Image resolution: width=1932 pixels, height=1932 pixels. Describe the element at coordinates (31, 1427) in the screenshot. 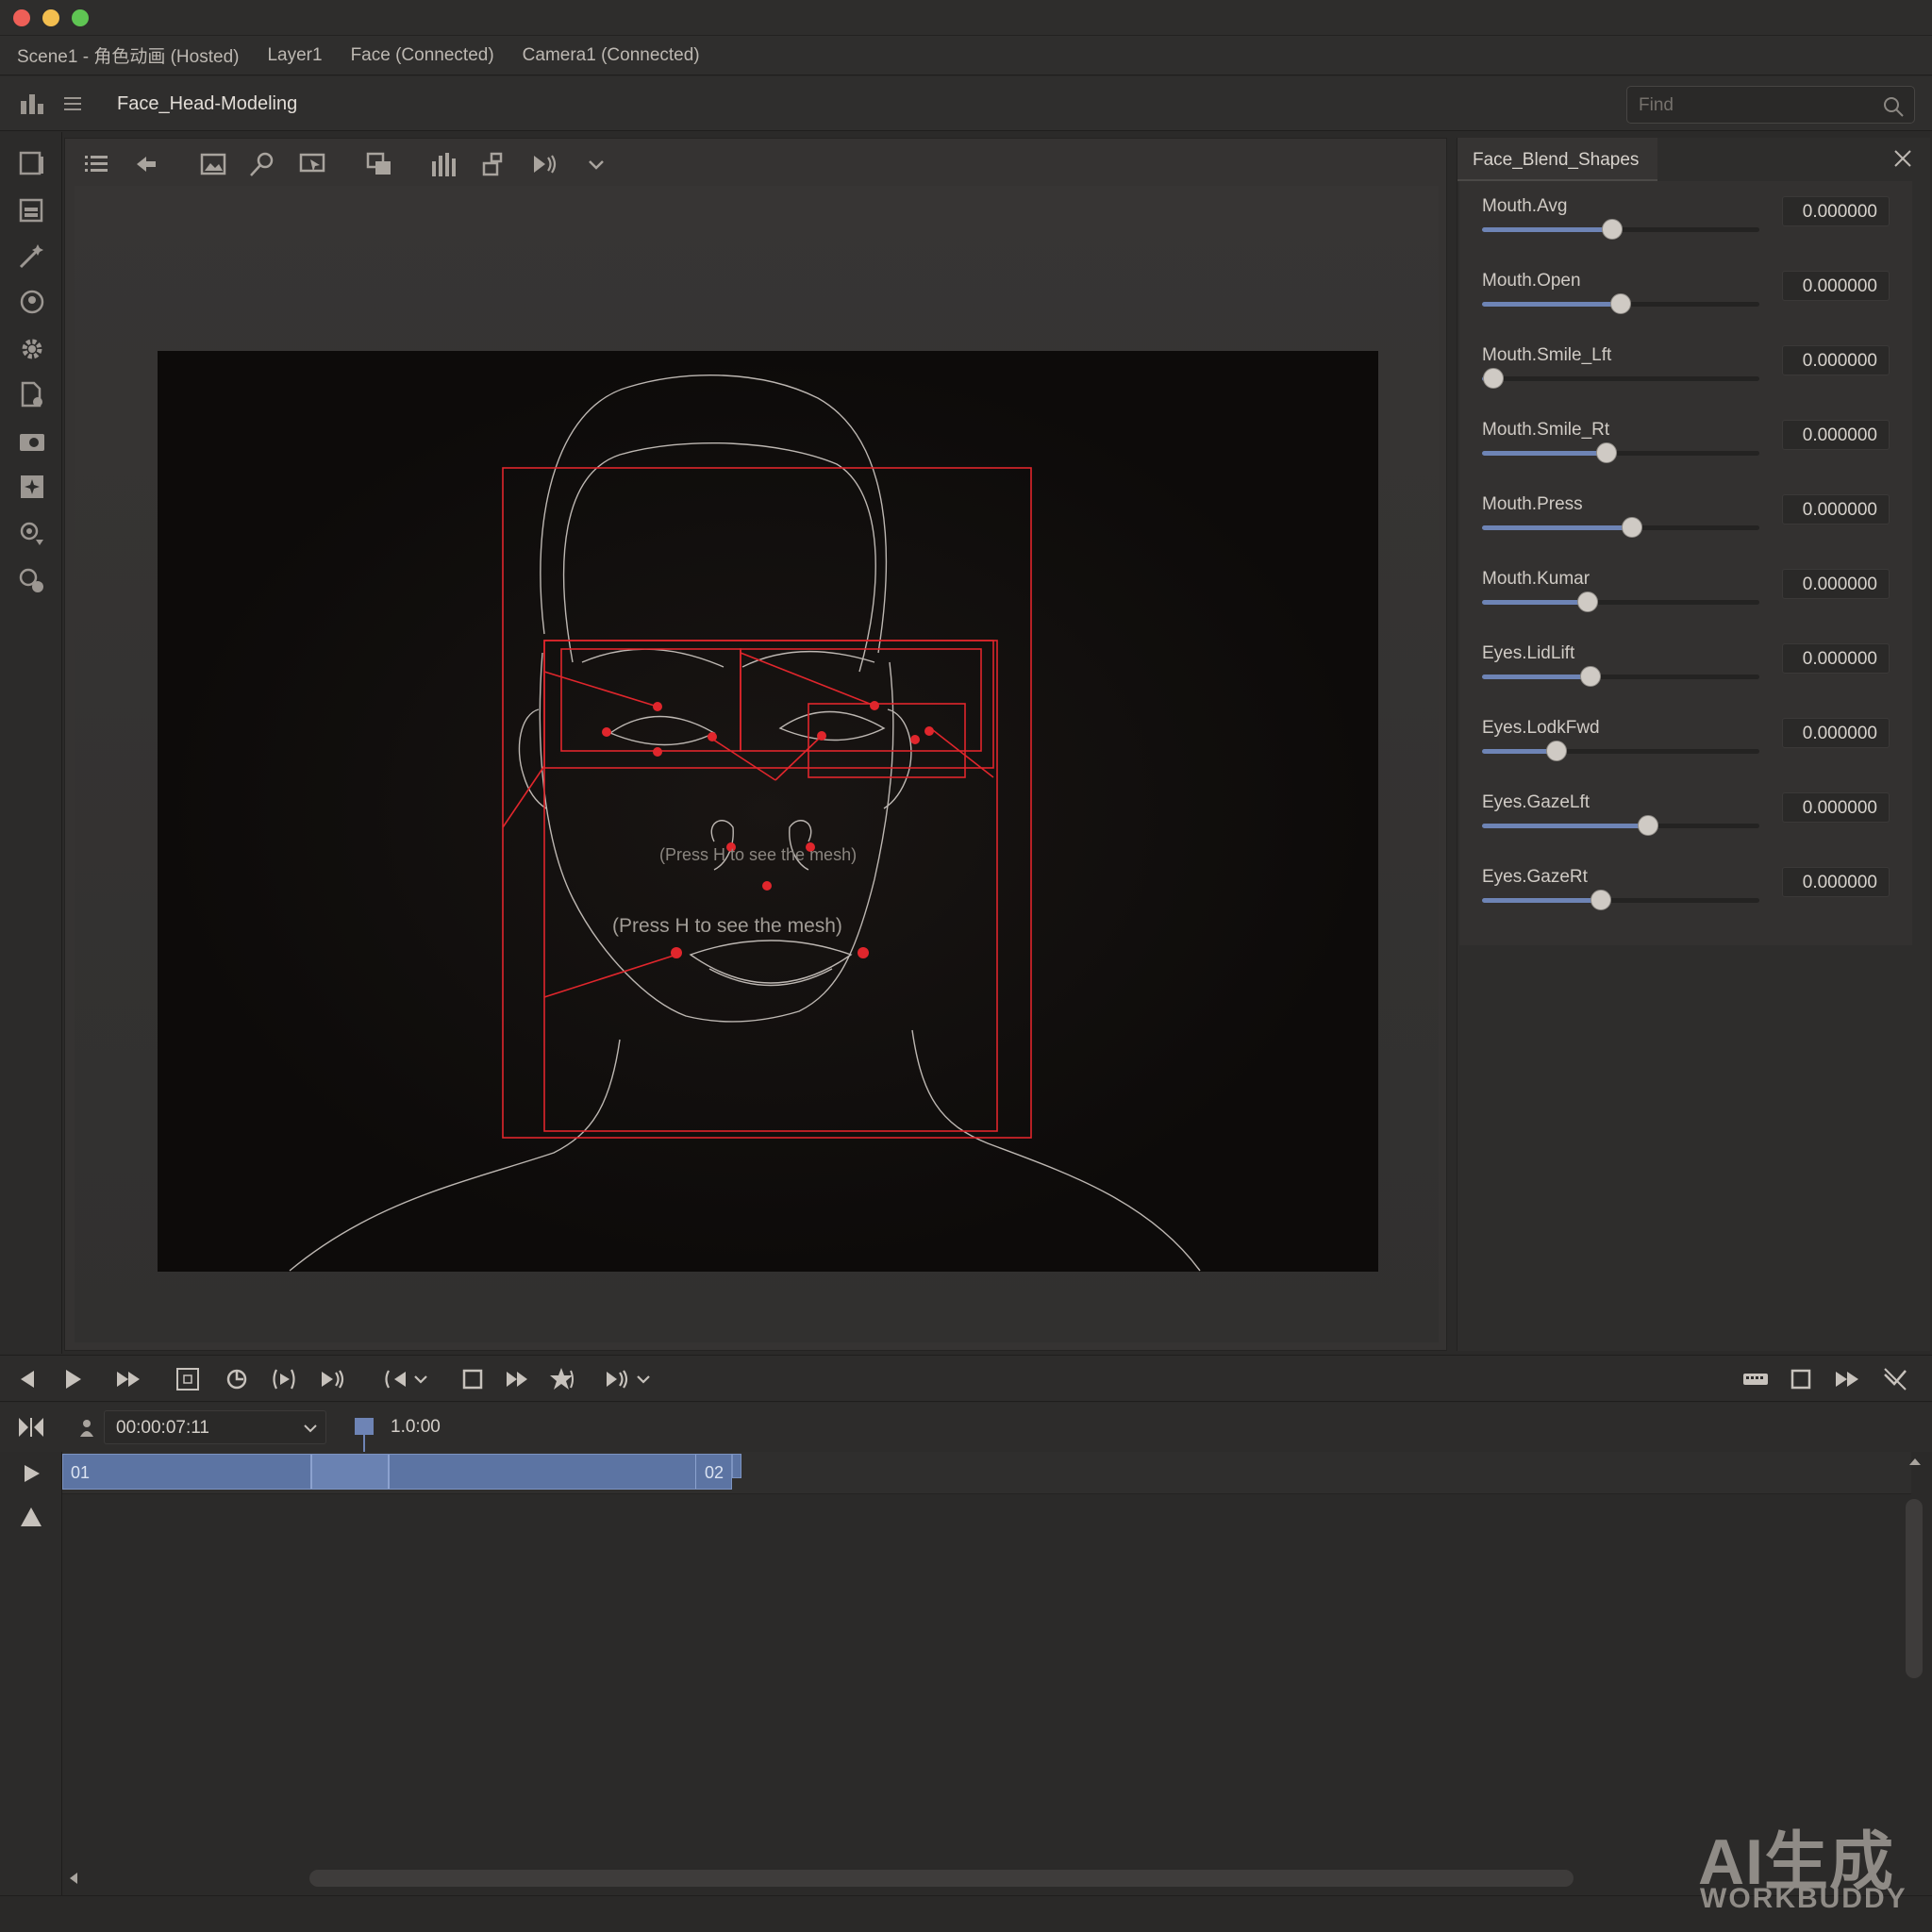

I see `range-icon` at that location.